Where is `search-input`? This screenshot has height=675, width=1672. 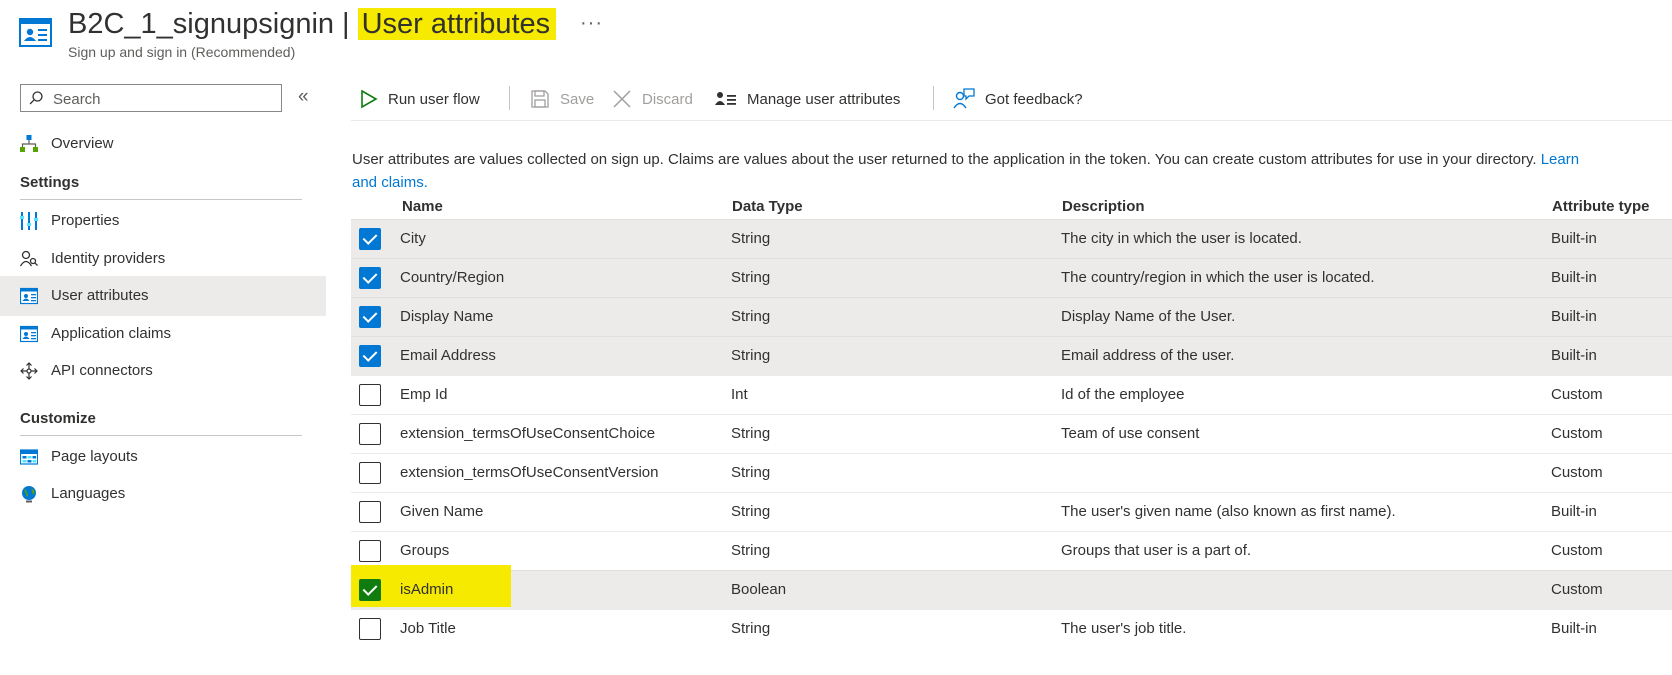 search-input is located at coordinates (165, 99).